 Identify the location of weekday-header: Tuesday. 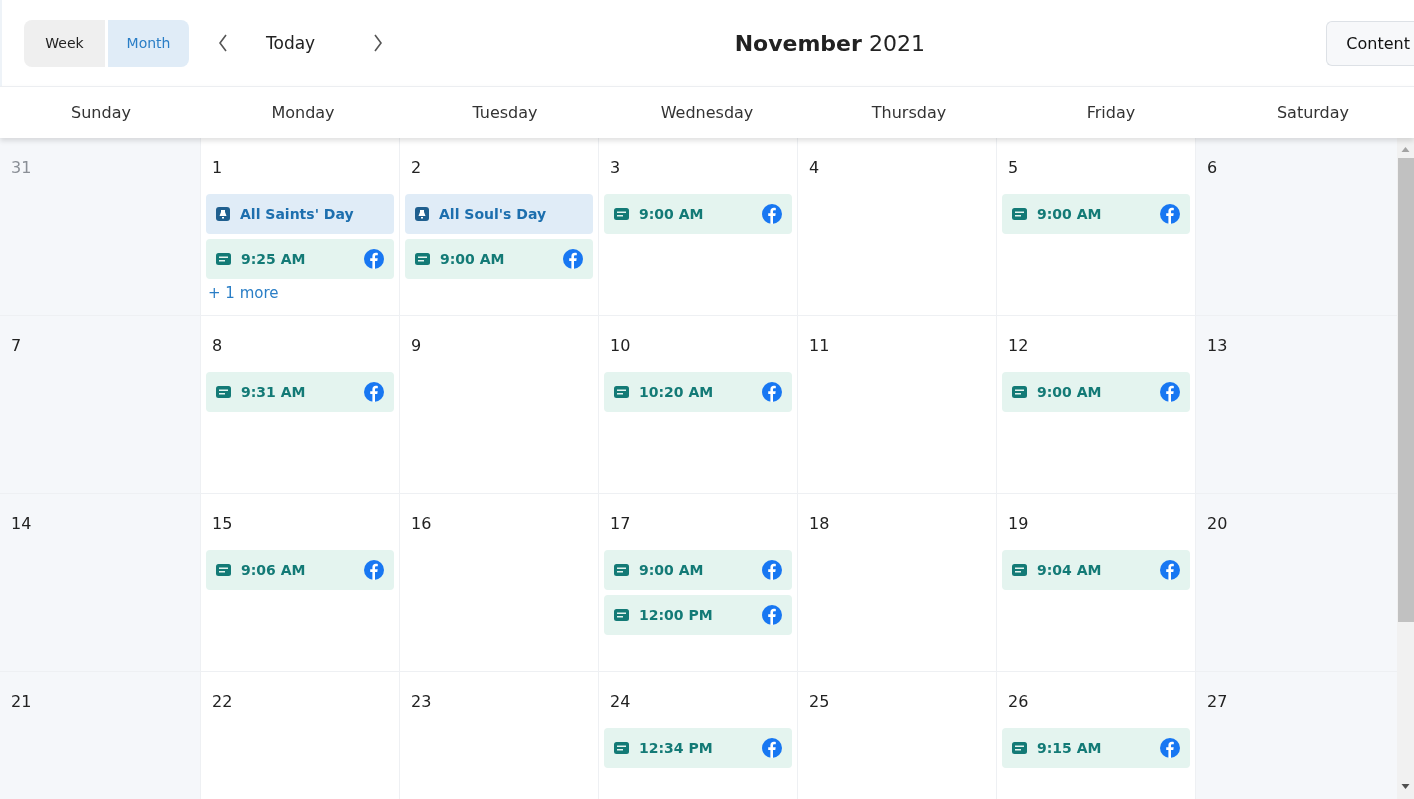
(505, 112).